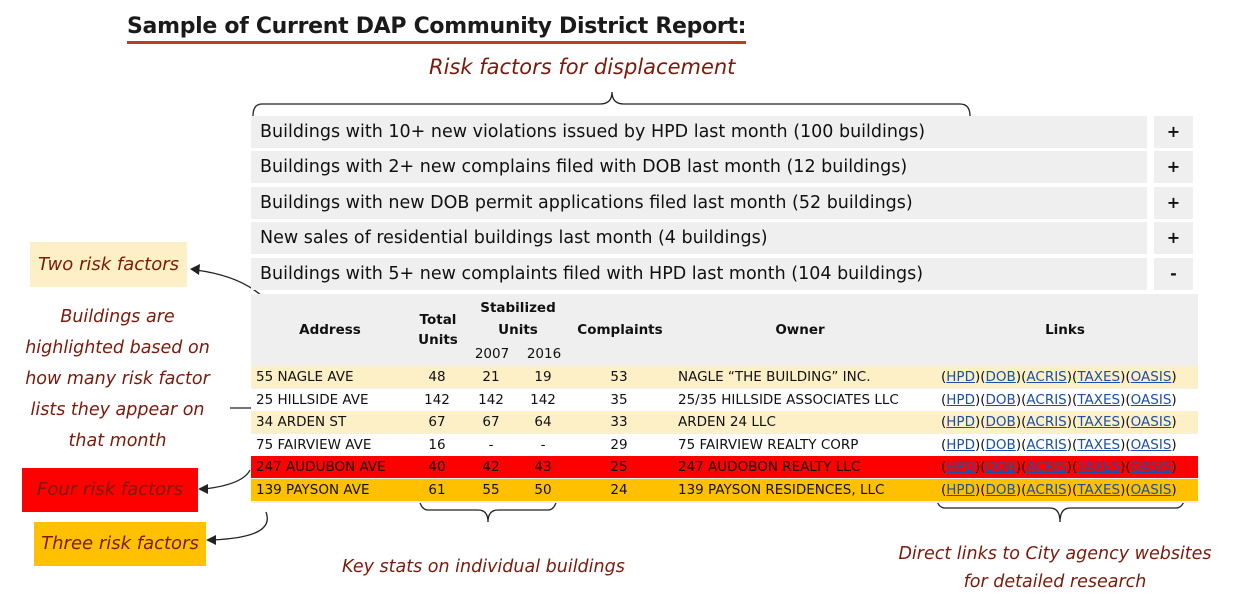 The image size is (1237, 608). Describe the element at coordinates (120, 543) in the screenshot. I see `legend-three-risk-label: Three risk factors` at that location.